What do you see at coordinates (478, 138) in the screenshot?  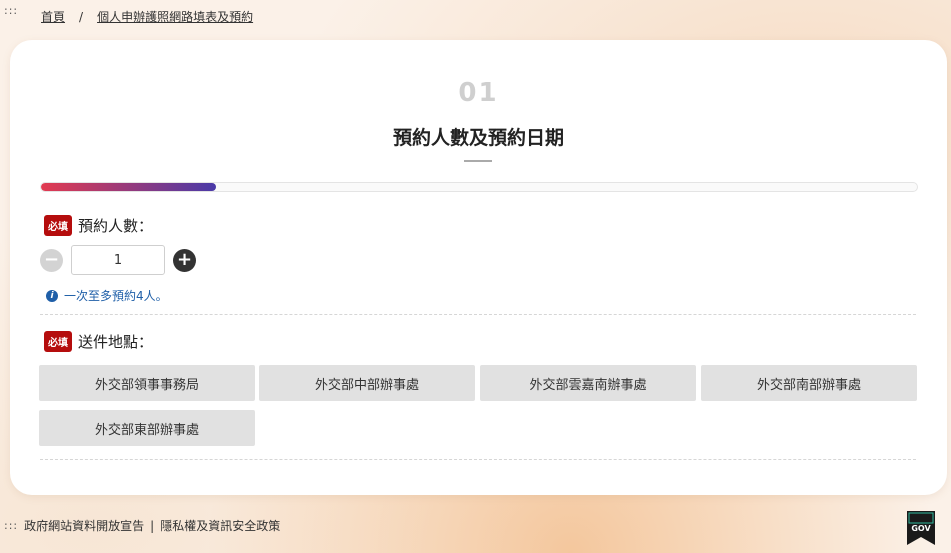 I see `step-title: 預約人數及預約日期` at bounding box center [478, 138].